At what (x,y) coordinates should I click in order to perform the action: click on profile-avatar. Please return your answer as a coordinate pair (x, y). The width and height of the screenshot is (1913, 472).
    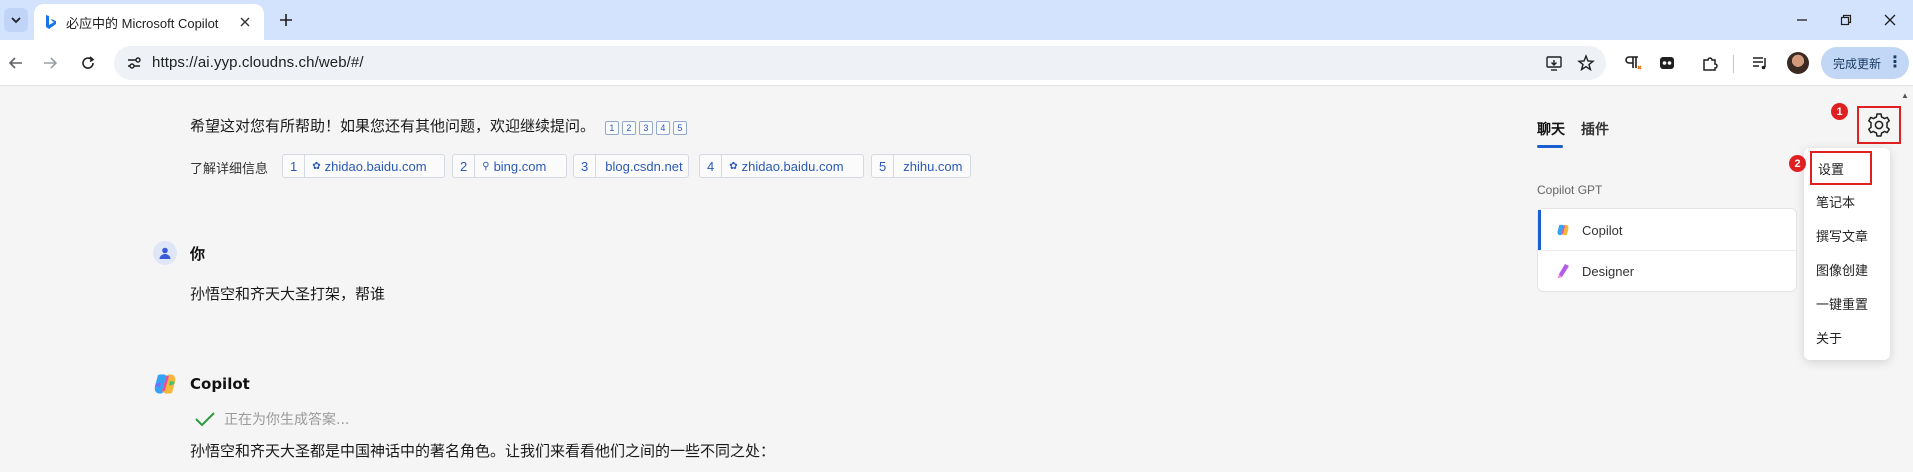
    Looking at the image, I should click on (1798, 63).